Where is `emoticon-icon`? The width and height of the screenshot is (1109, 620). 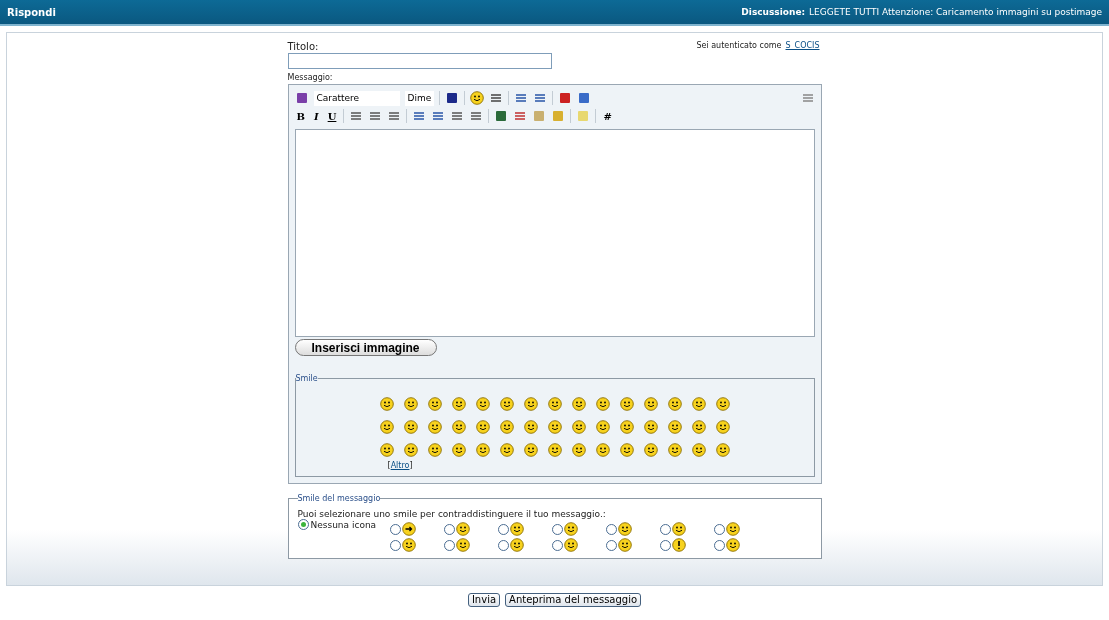 emoticon-icon is located at coordinates (477, 98).